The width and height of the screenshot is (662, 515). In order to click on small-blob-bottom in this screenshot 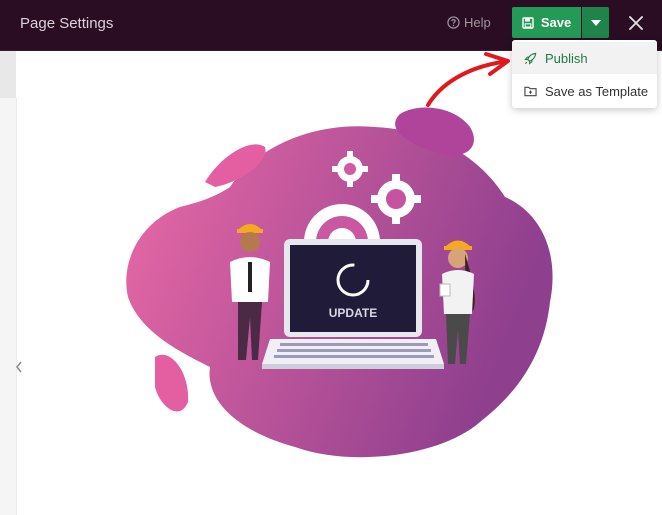, I will do `click(172, 383)`.